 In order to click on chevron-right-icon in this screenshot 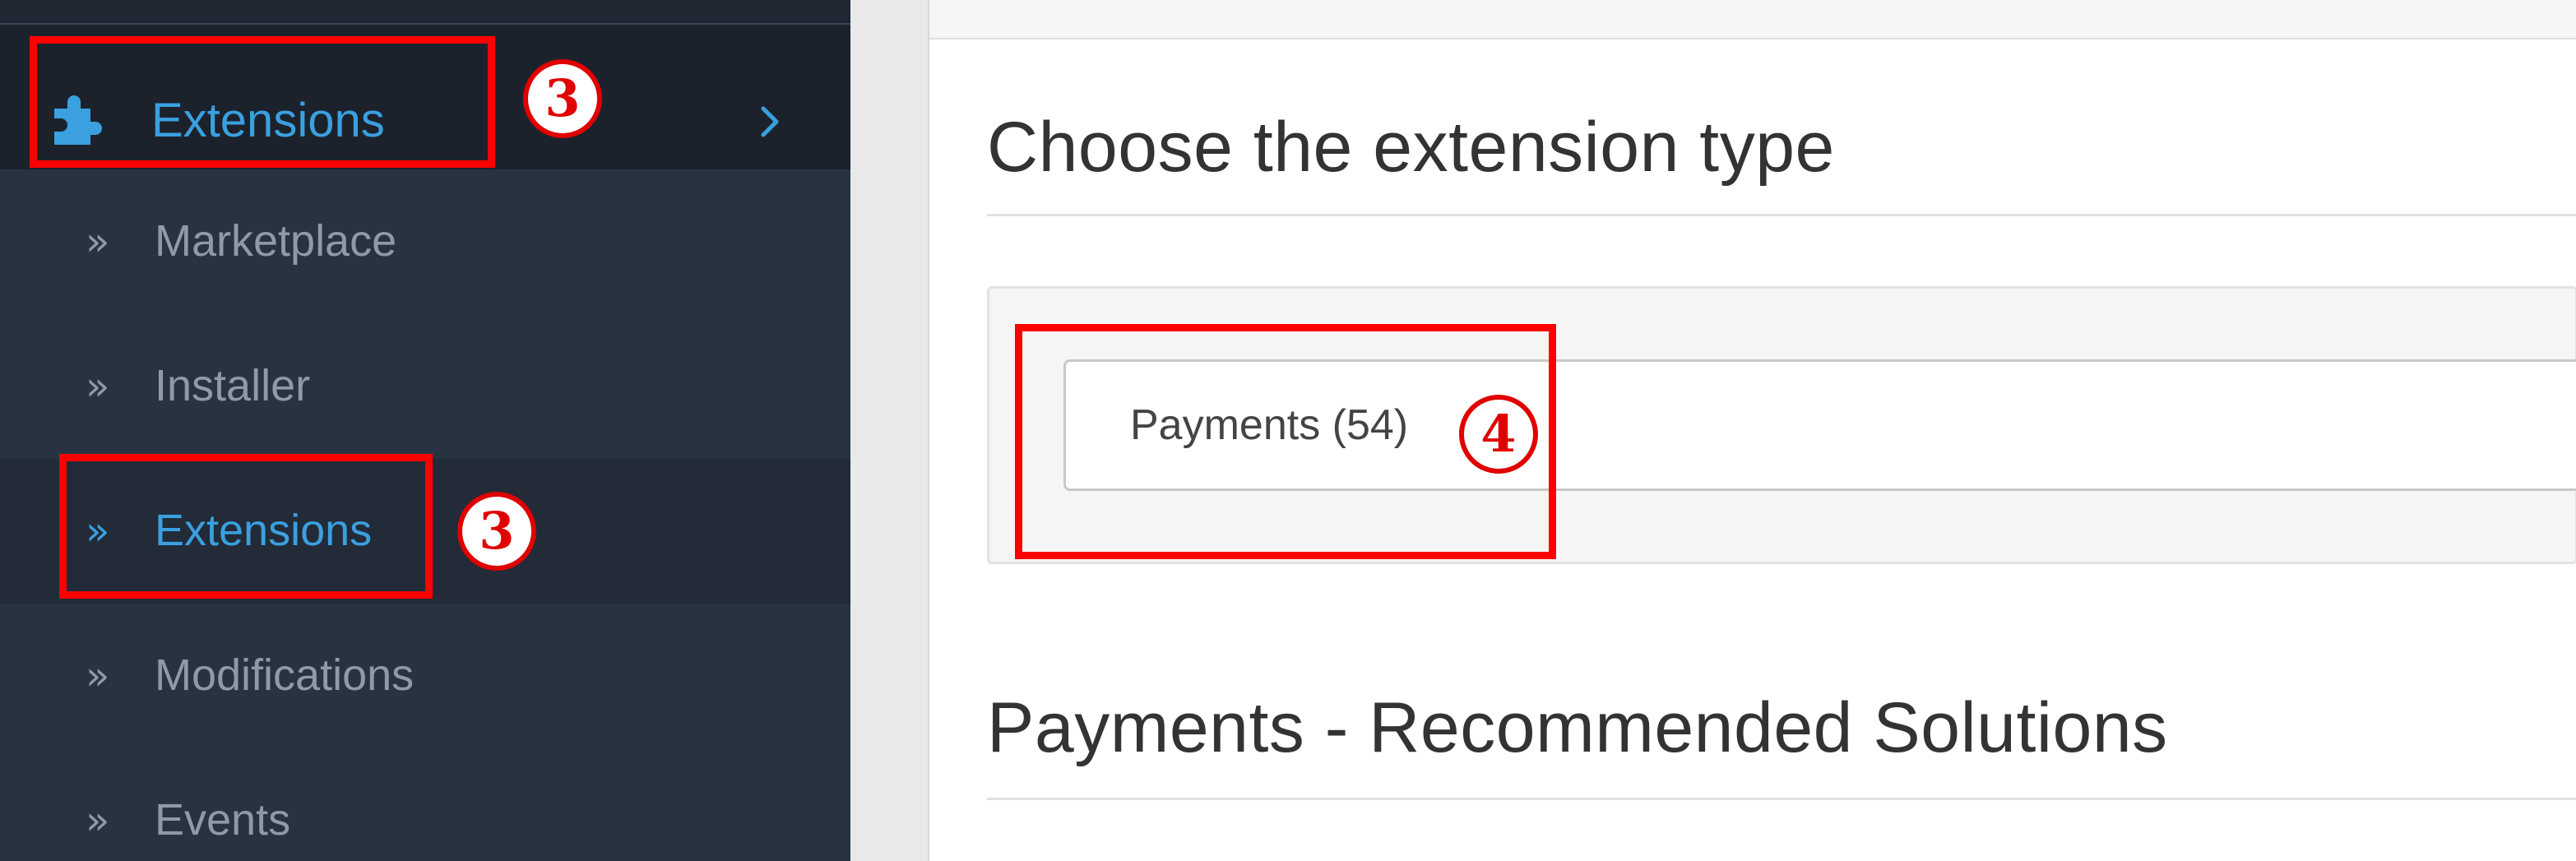, I will do `click(771, 121)`.